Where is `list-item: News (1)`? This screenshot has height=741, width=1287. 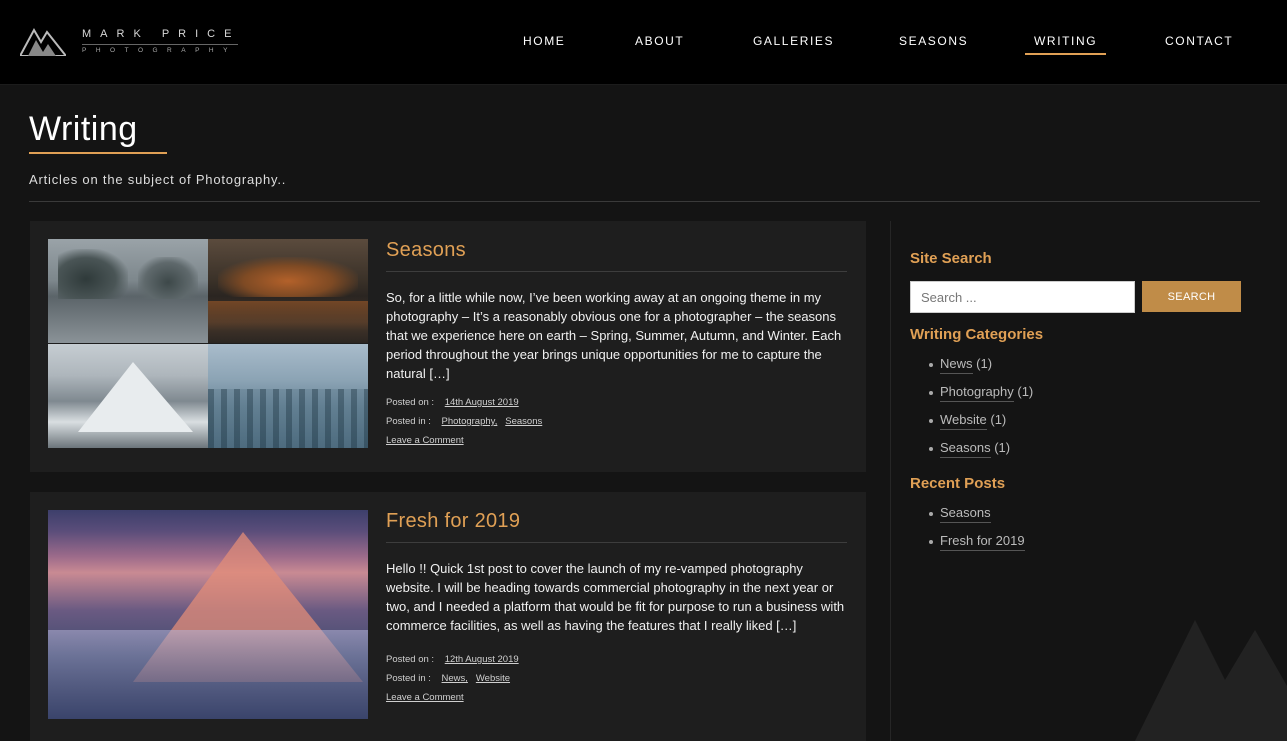
list-item: News (1) is located at coordinates (1080, 370).